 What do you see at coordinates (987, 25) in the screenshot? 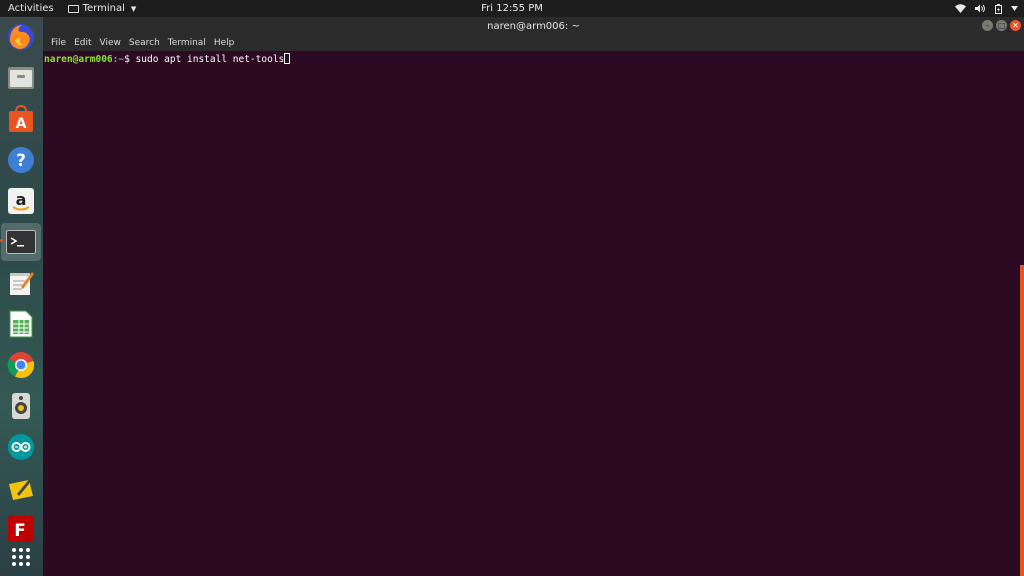
I see `minimize-button: –` at bounding box center [987, 25].